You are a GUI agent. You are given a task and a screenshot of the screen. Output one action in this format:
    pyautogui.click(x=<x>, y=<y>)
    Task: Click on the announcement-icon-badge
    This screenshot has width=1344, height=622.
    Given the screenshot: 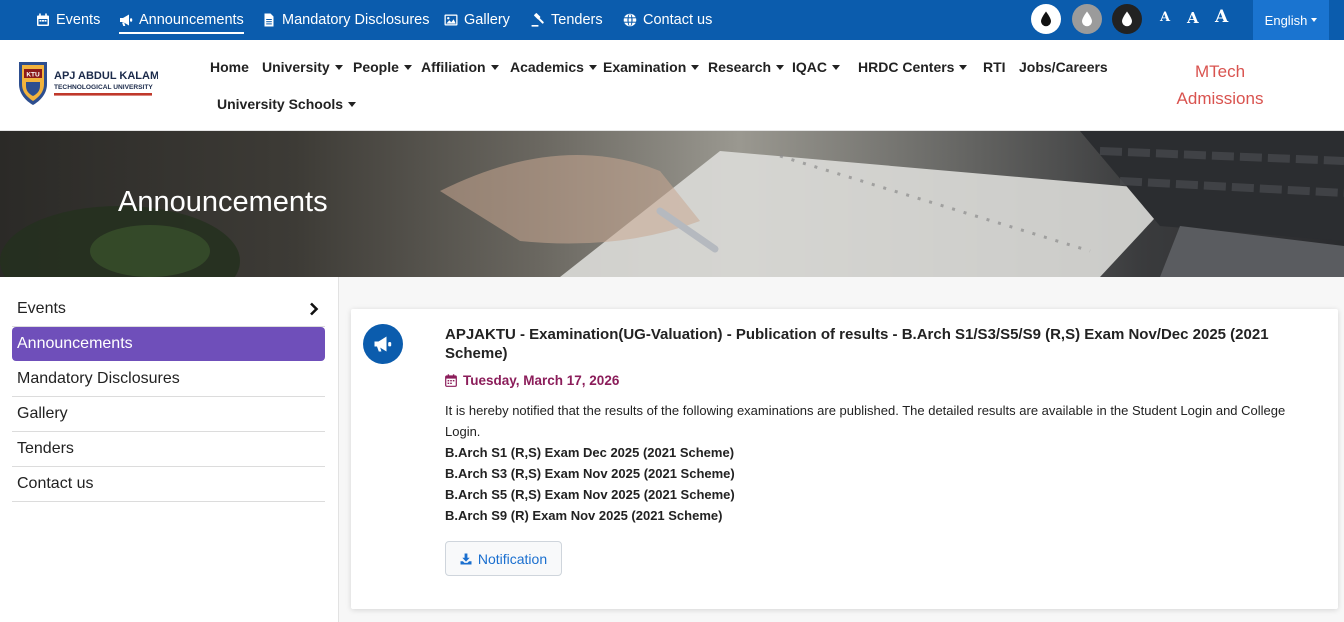 What is the action you would take?
    pyautogui.click(x=383, y=344)
    